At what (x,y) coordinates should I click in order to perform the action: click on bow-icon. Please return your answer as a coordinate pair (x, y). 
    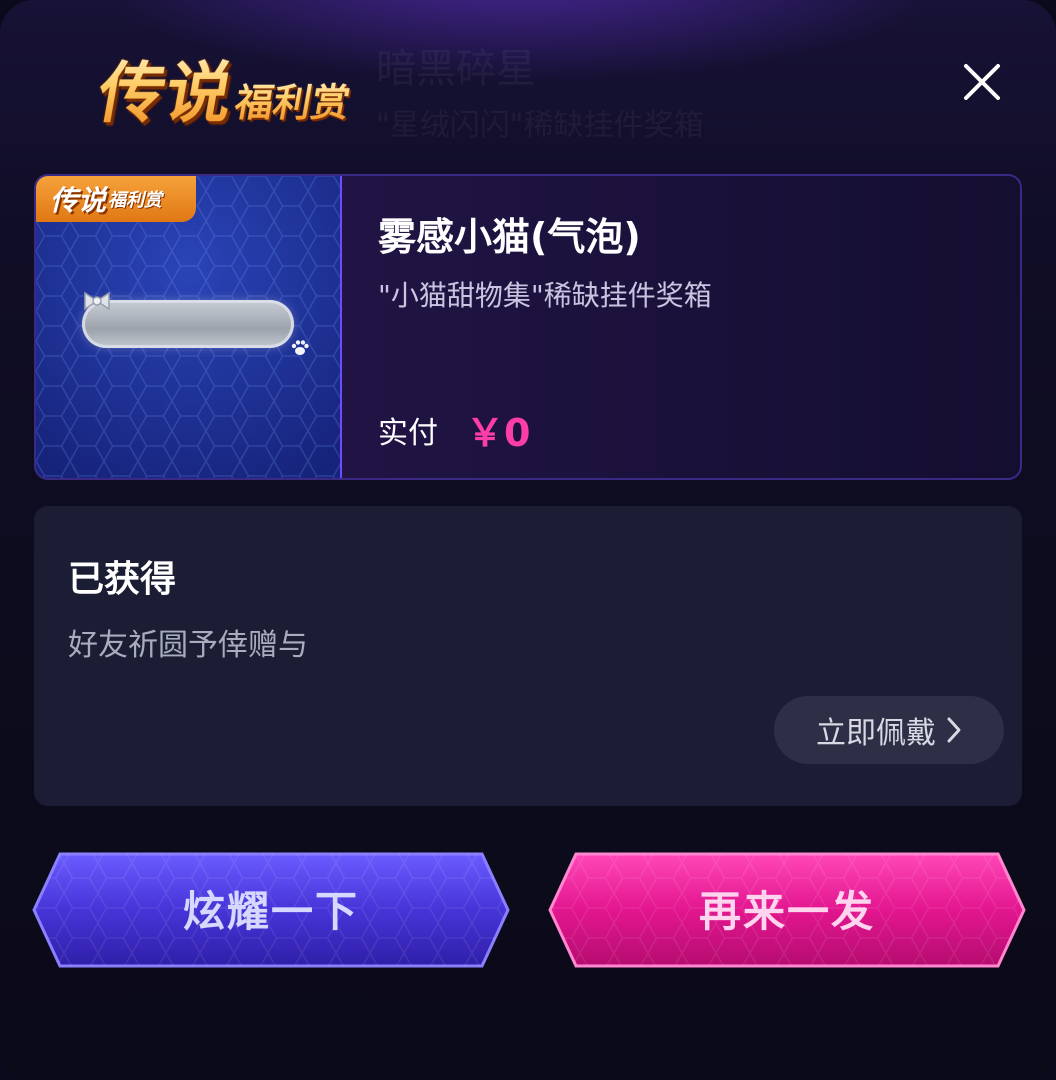
    Looking at the image, I should click on (97, 301).